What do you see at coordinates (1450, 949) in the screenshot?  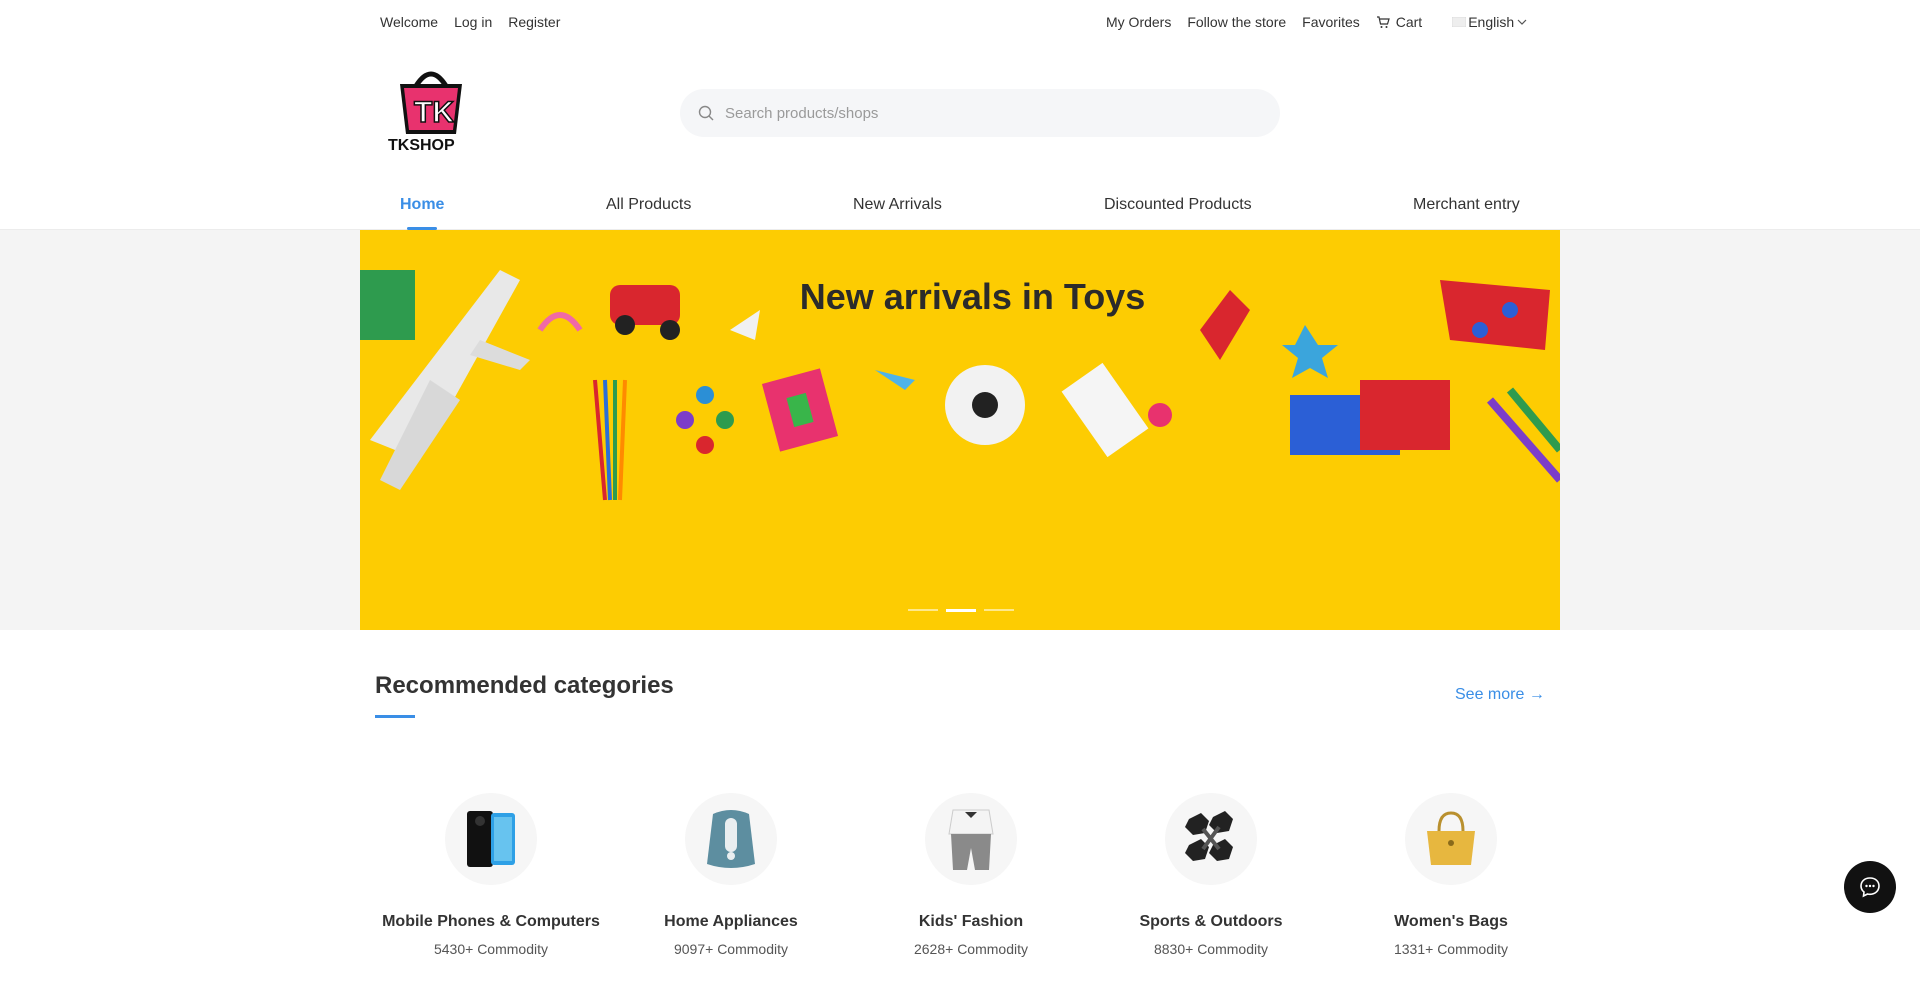 I see `category-count: 1331+ Commodity` at bounding box center [1450, 949].